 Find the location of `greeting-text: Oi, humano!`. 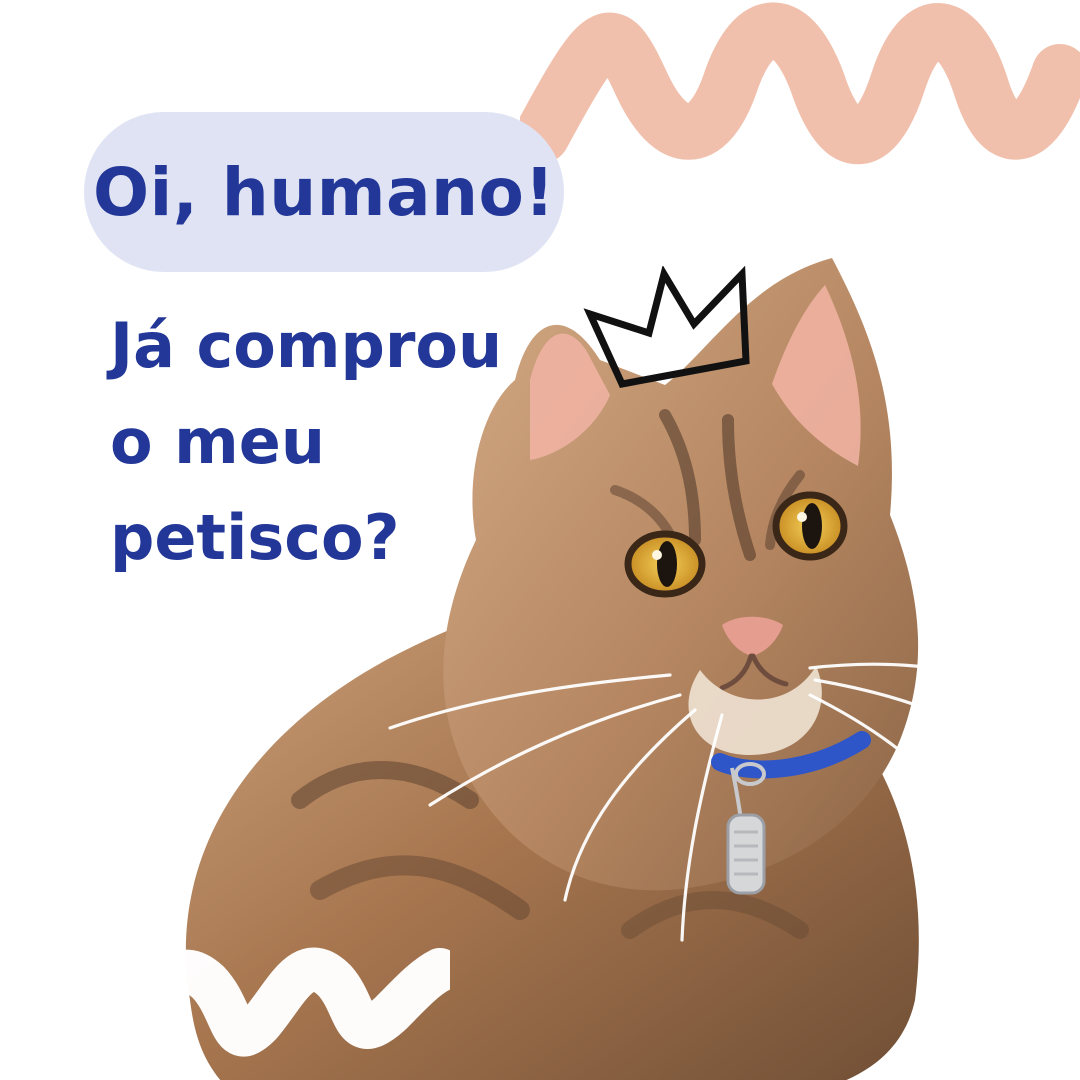

greeting-text: Oi, humano! is located at coordinates (324, 192).